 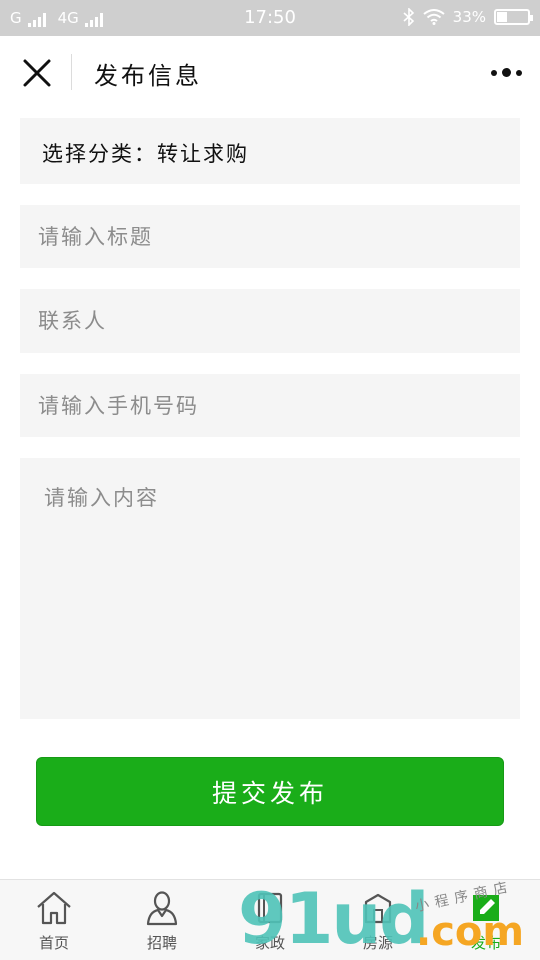 I want to click on tab-publish: 发布, so click(x=486, y=920).